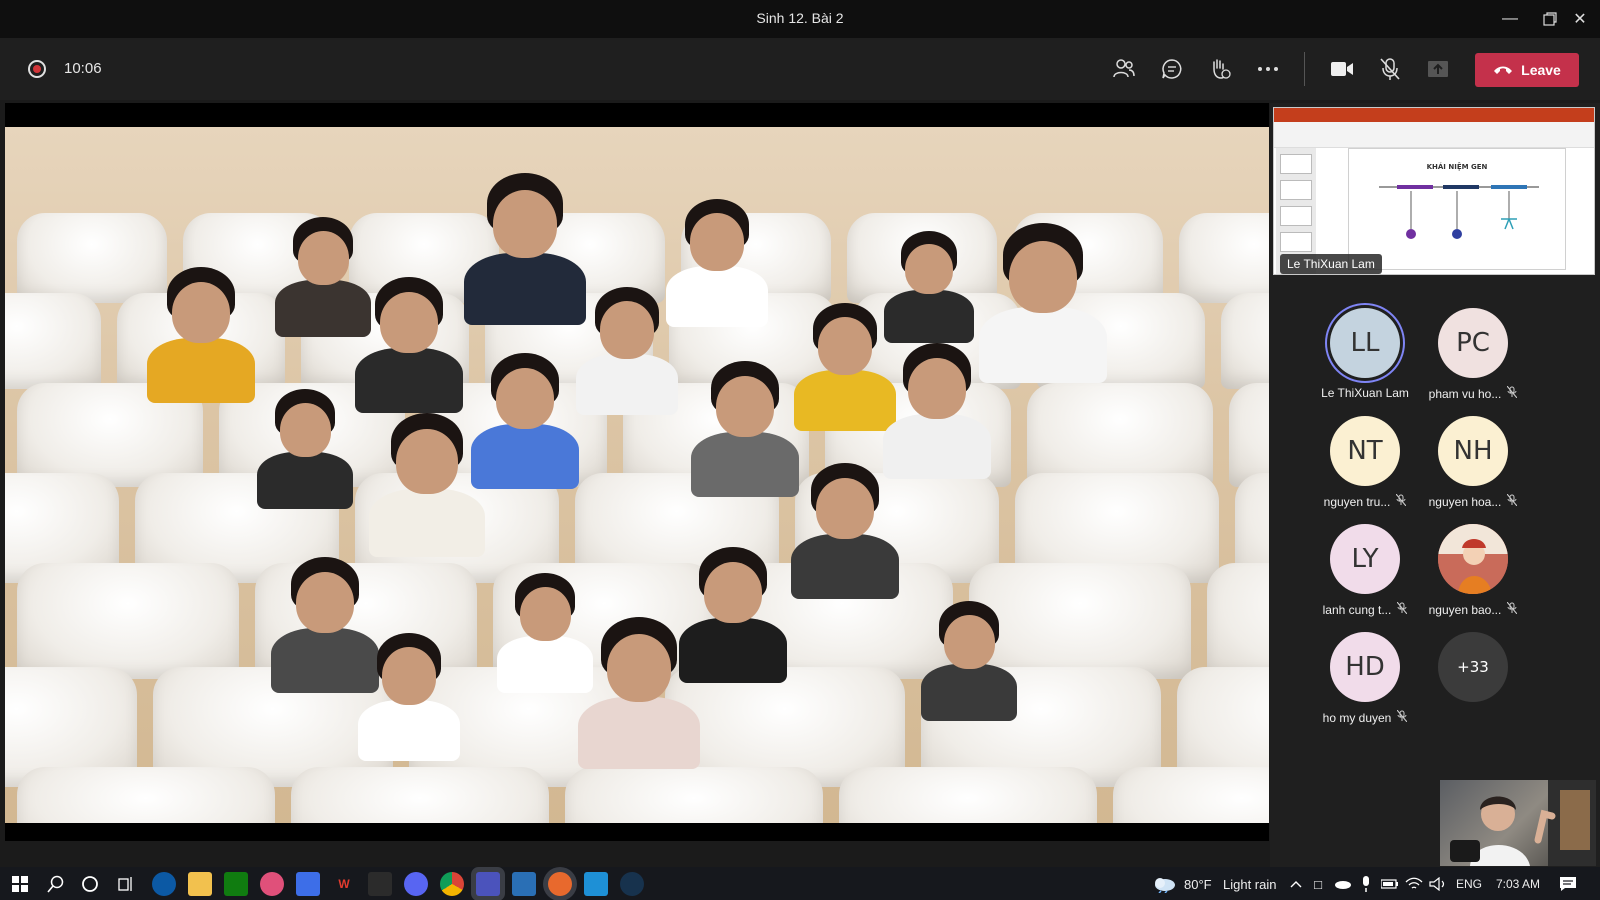 Image resolution: width=1600 pixels, height=900 pixels. Describe the element at coordinates (1304, 69) in the screenshot. I see `toolbar-divider` at that location.